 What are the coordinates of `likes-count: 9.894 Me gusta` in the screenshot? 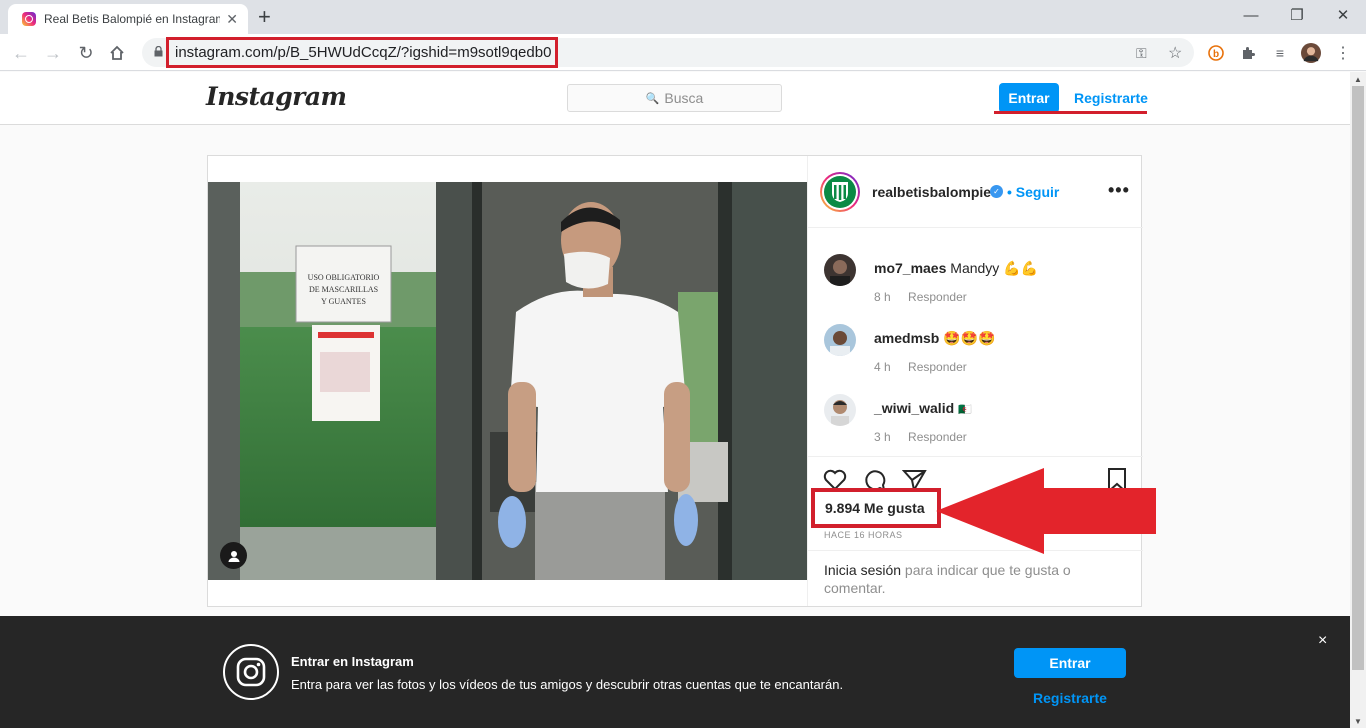 It's located at (876, 508).